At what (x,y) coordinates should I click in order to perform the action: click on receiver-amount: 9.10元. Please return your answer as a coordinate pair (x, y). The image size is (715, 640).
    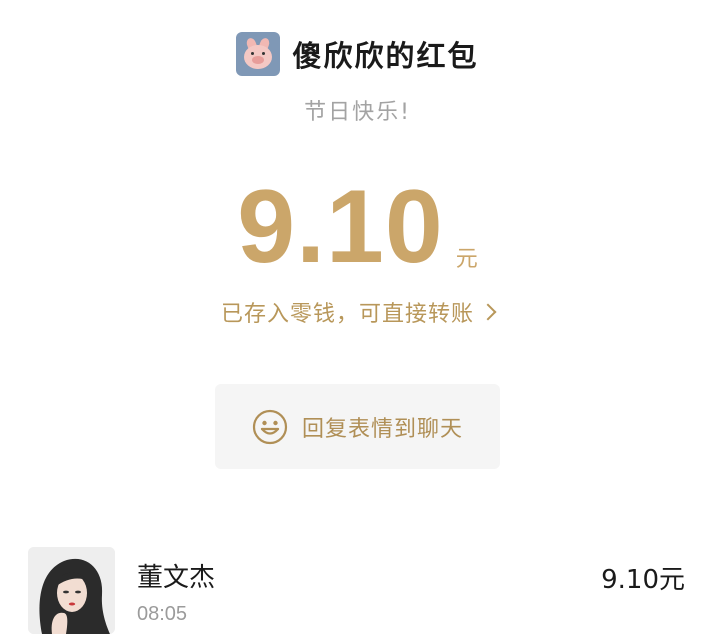
    Looking at the image, I should click on (643, 580).